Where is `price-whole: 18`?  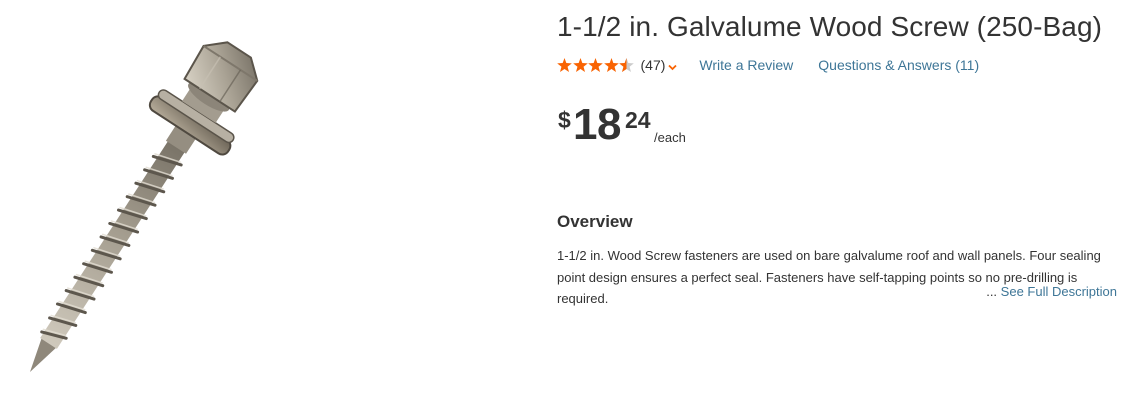
price-whole: 18 is located at coordinates (597, 124).